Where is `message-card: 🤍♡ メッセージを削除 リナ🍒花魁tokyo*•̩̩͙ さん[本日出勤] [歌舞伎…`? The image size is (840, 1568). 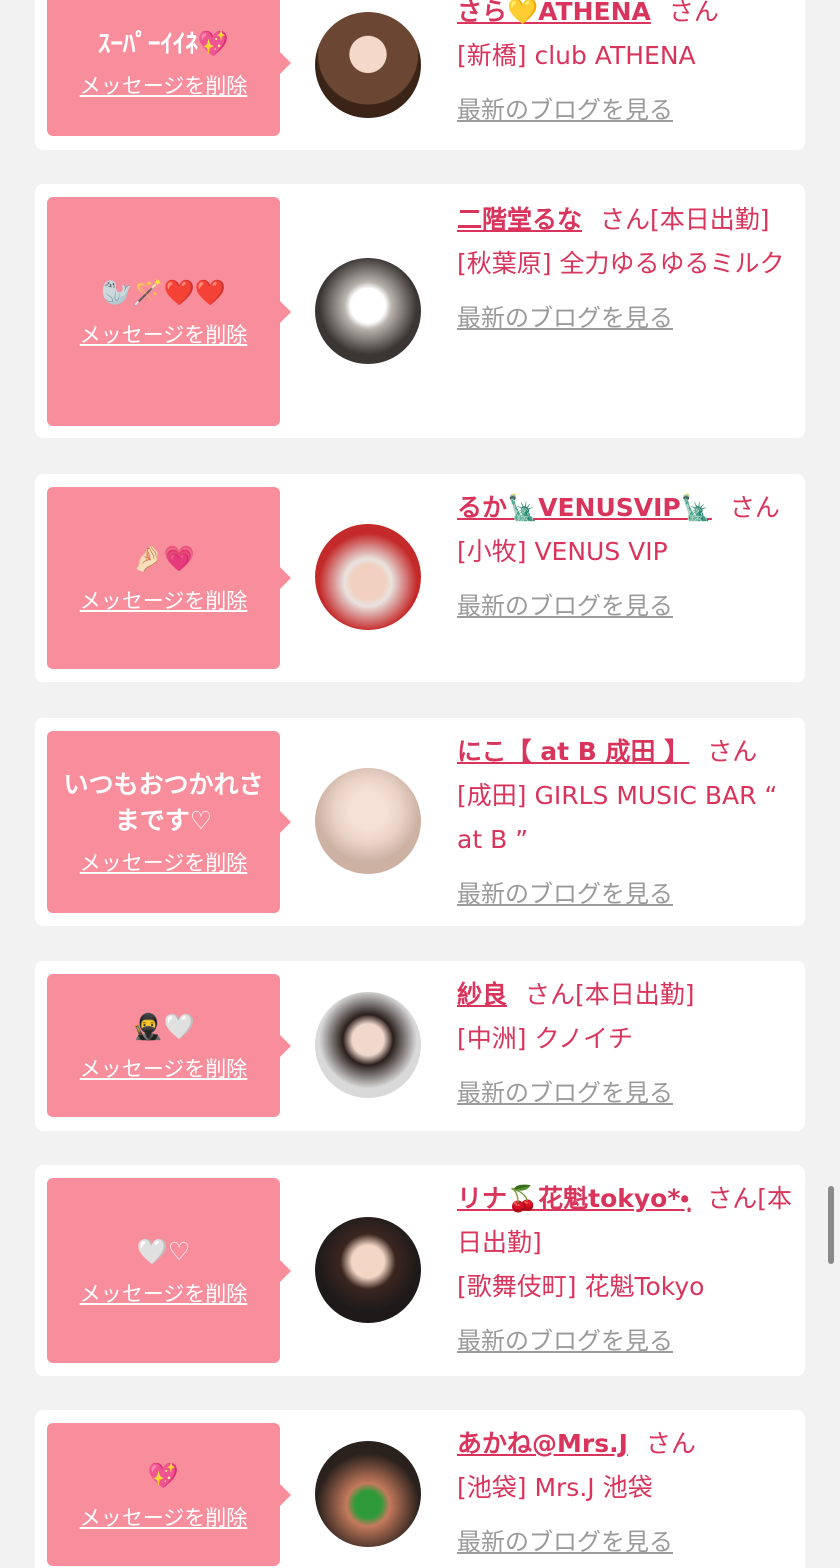 message-card: 🤍♡ メッセージを削除 リナ🍒花魁tokyo*•̩̩͙ さん[本日出勤] [歌舞伎… is located at coordinates (420, 1270).